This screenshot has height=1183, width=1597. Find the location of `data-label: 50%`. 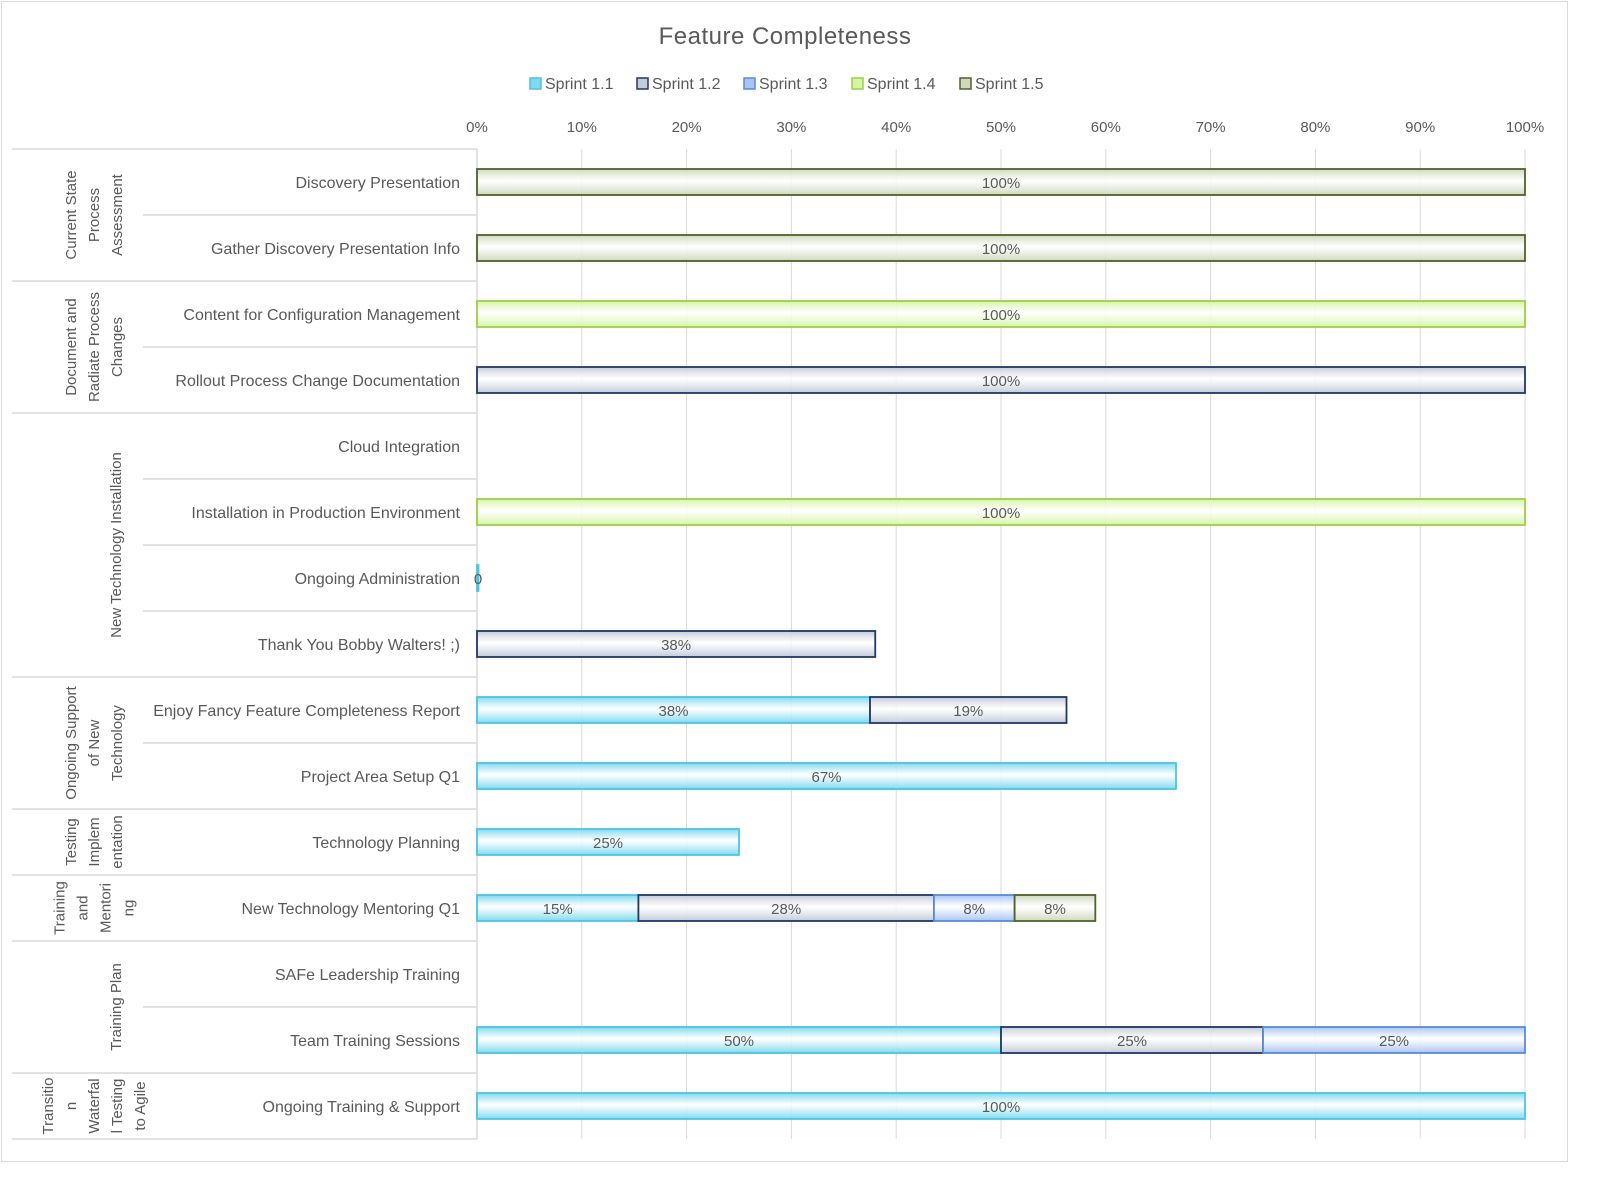

data-label: 50% is located at coordinates (739, 1041).